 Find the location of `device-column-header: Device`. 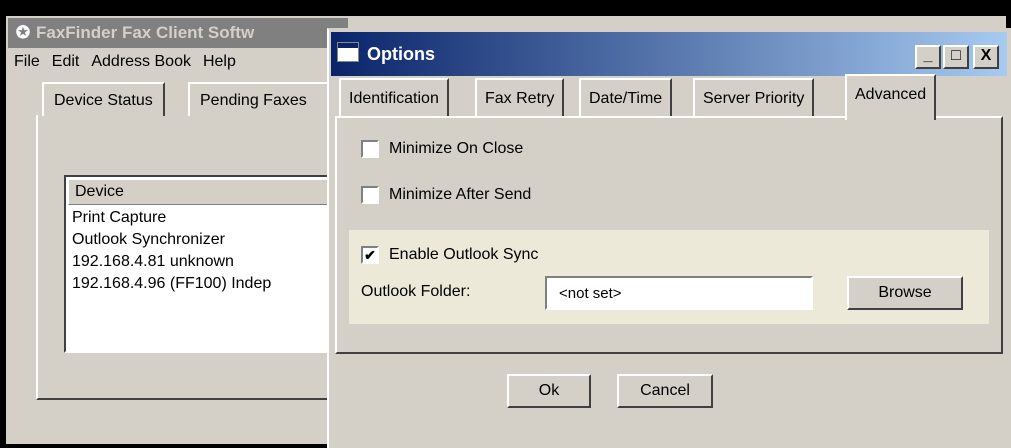

device-column-header: Device is located at coordinates (216, 192).